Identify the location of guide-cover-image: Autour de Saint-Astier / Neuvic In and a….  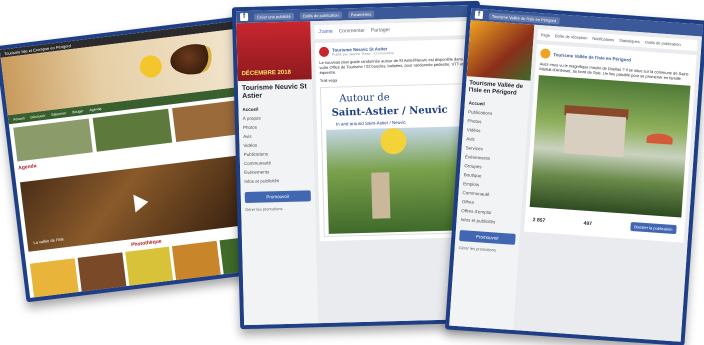
(396, 160).